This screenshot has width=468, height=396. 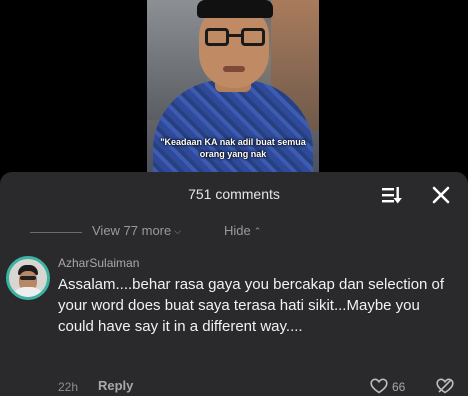 I want to click on avatar, so click(x=28, y=278).